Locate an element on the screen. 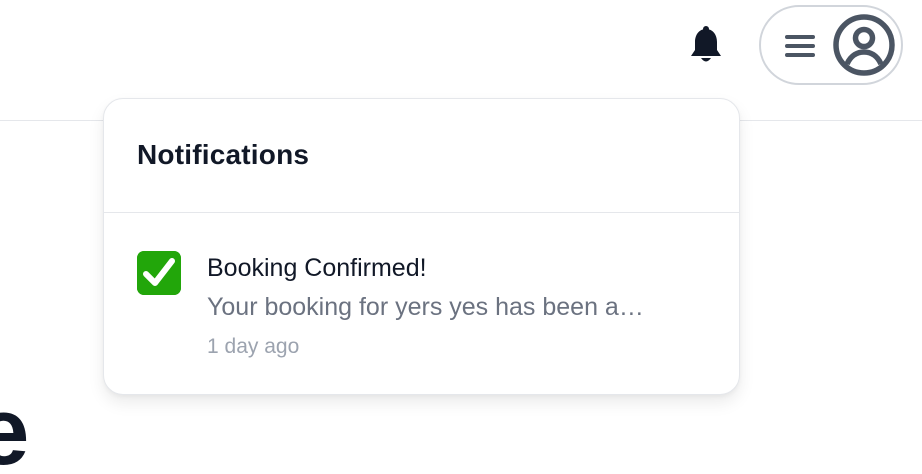 Image resolution: width=922 pixels, height=474 pixels. hamburger-menu-icon is located at coordinates (800, 46).